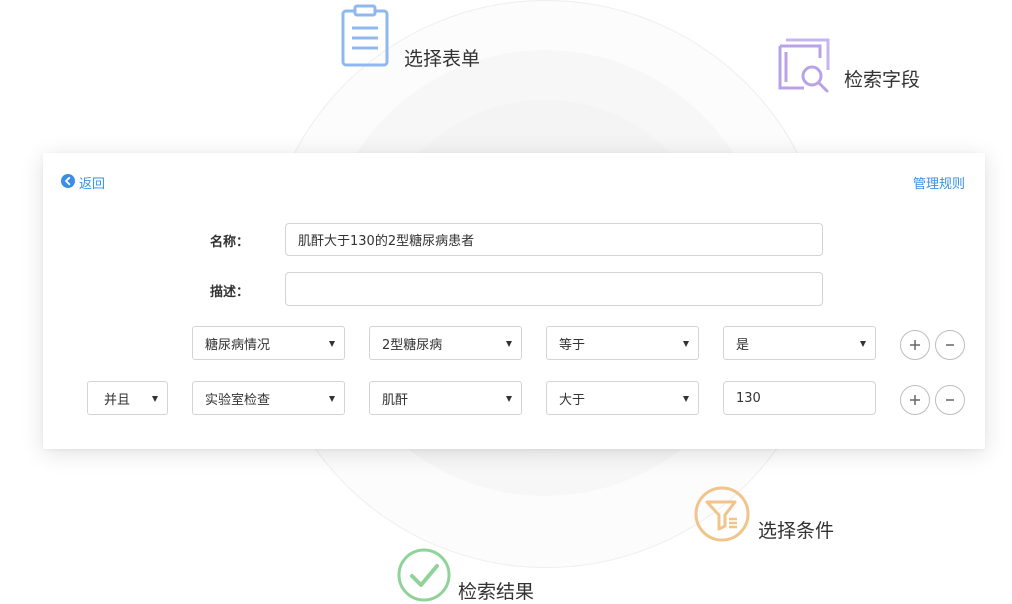  Describe the element at coordinates (722, 514) in the screenshot. I see `filter-icon` at that location.